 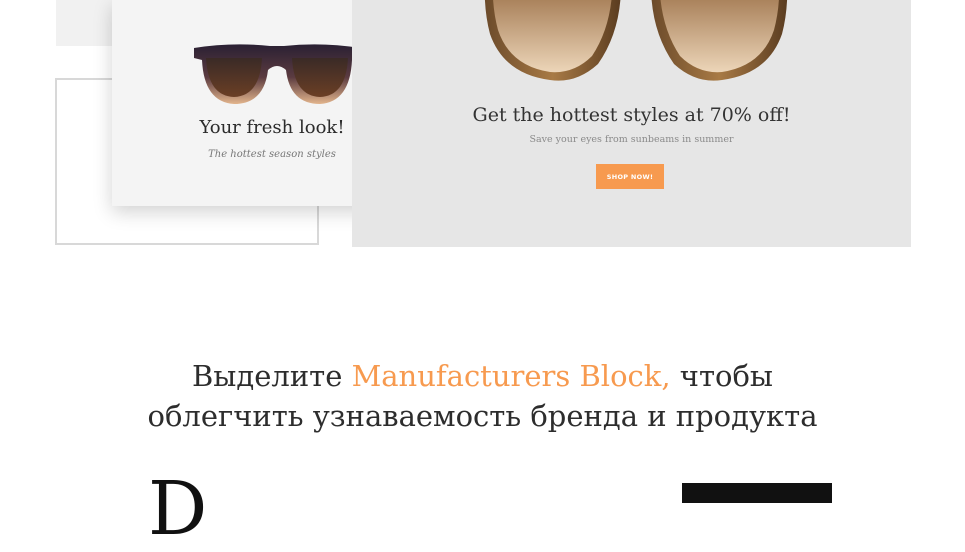 I want to click on shop-now-button: SHOP NOW!, so click(x=630, y=176).